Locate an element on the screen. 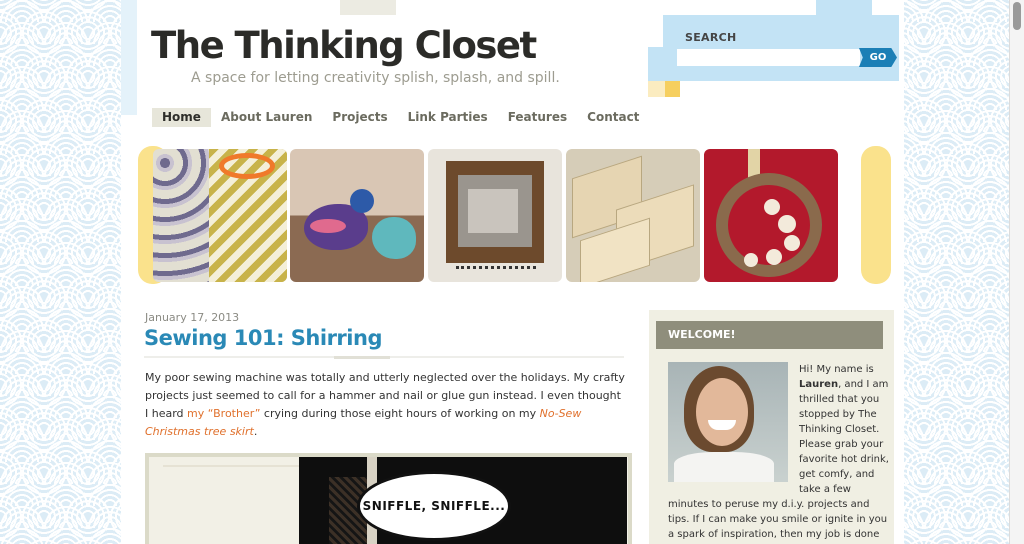  post-divider-accent is located at coordinates (362, 357).